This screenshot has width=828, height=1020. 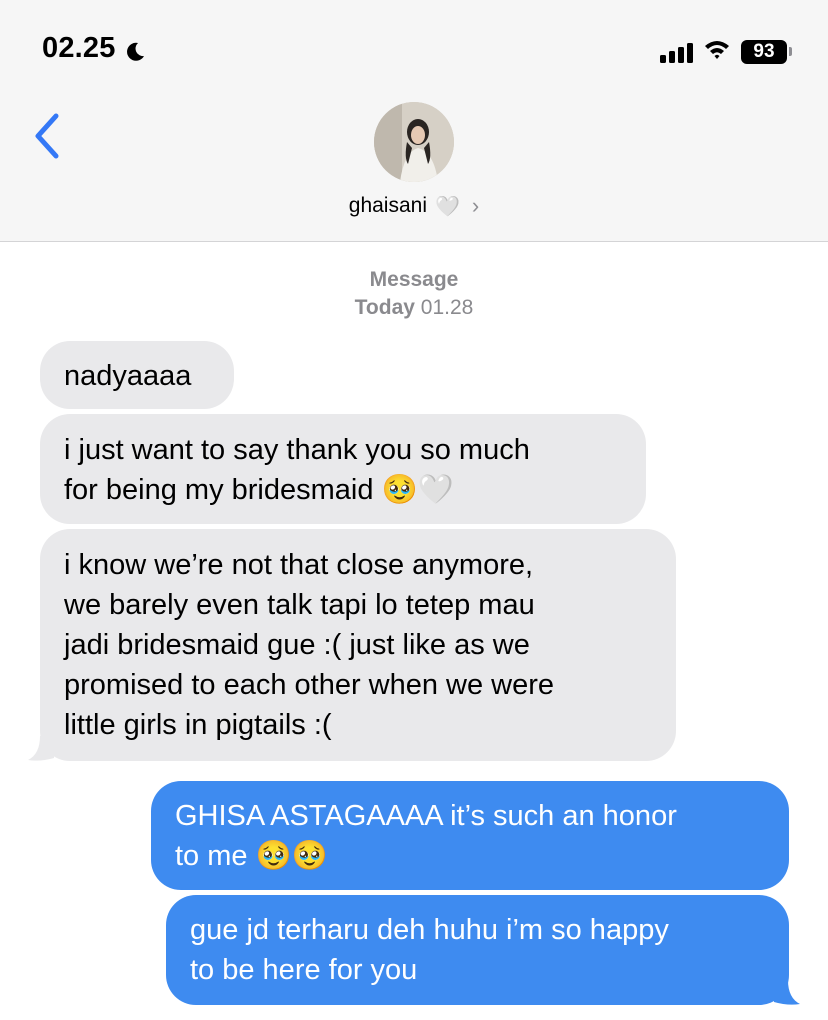 What do you see at coordinates (137, 375) in the screenshot?
I see `message-bubble-incoming: nadyaaaa` at bounding box center [137, 375].